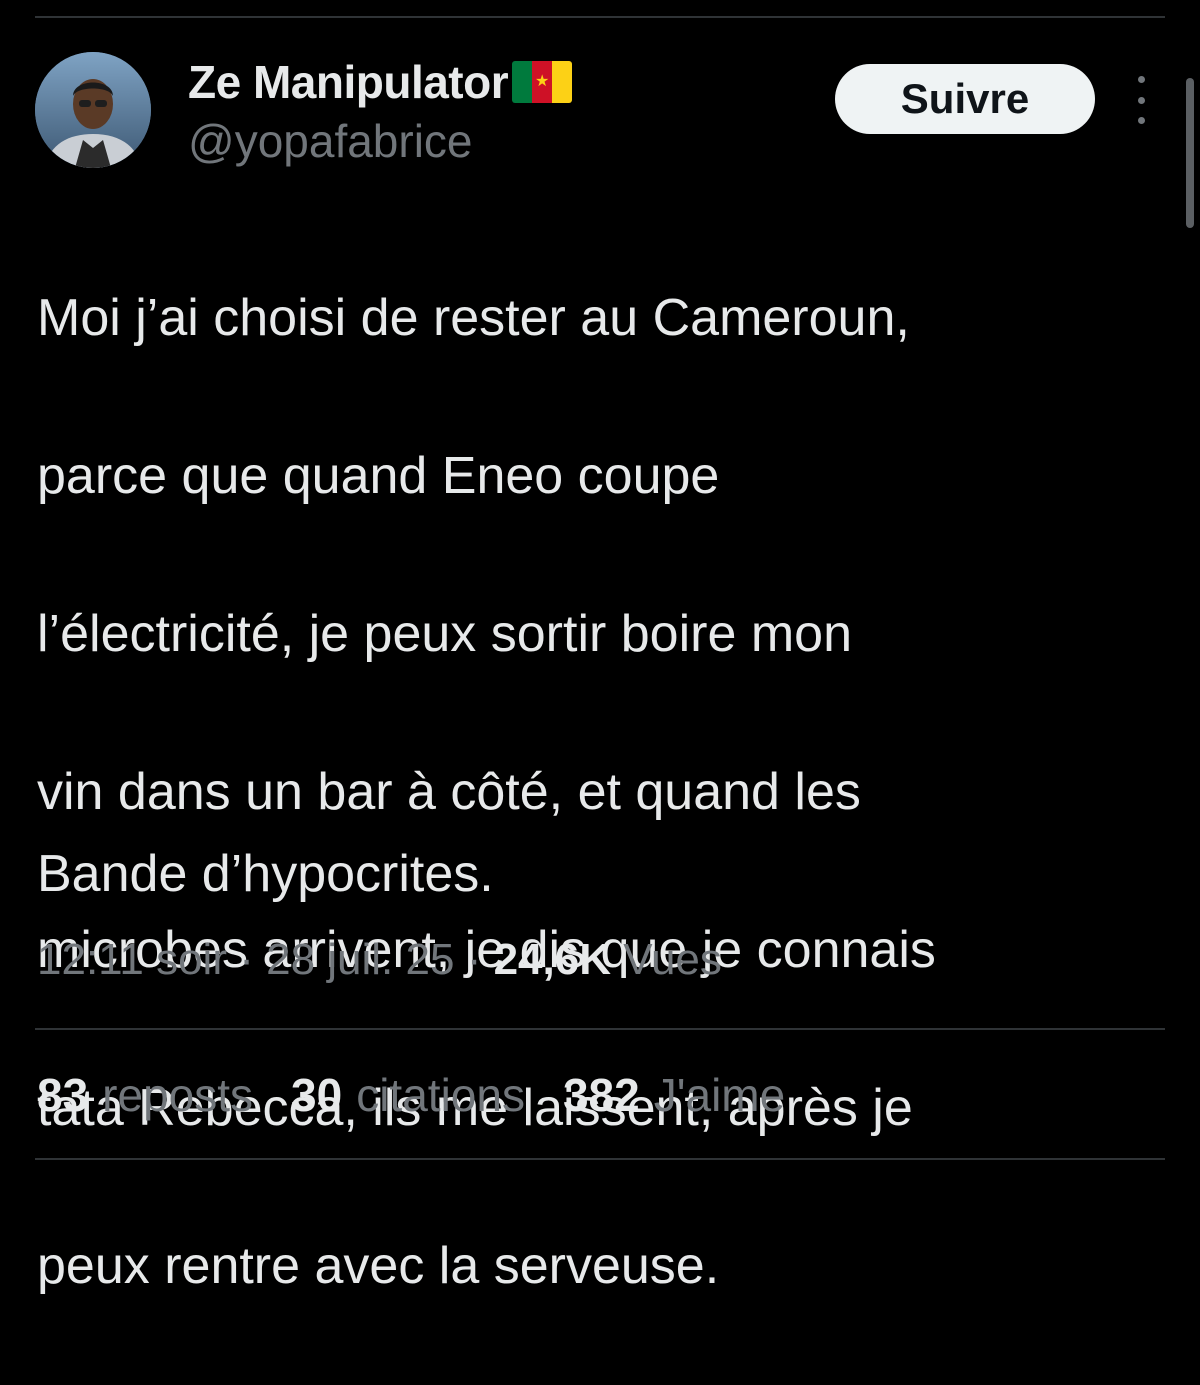 The width and height of the screenshot is (1200, 1385). I want to click on tweet-meta: 12:11 soir · 28 juil. 25 · 24,6K Vues, so click(379, 960).